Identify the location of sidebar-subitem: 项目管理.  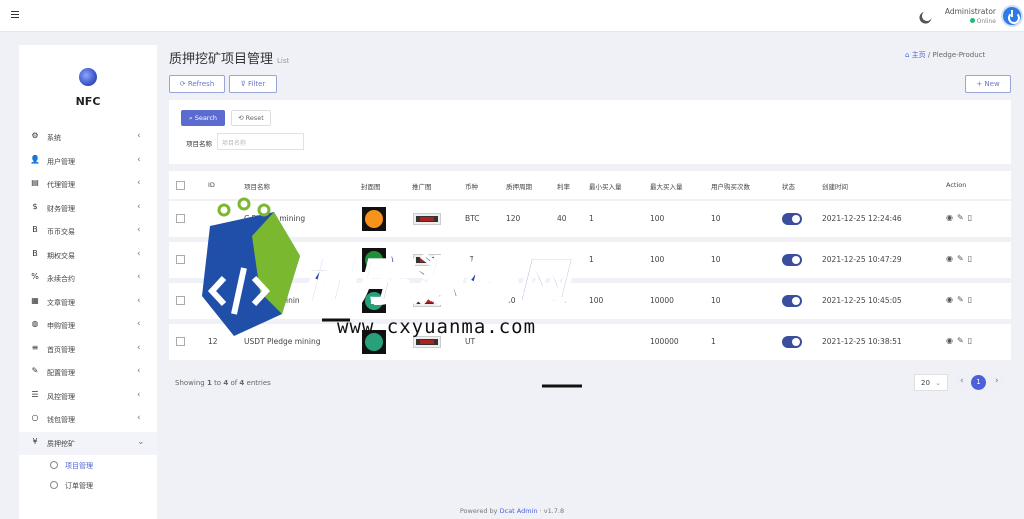
(88, 465).